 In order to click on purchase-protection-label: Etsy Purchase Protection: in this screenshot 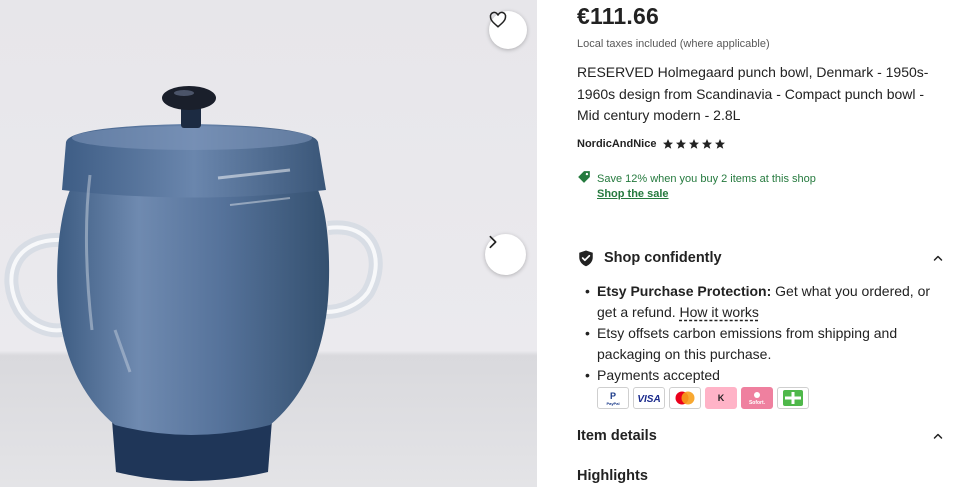, I will do `click(684, 291)`.